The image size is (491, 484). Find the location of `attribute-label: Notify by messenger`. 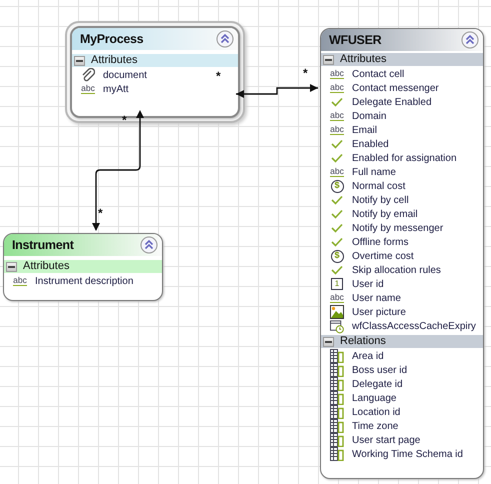

attribute-label: Notify by messenger is located at coordinates (398, 229).